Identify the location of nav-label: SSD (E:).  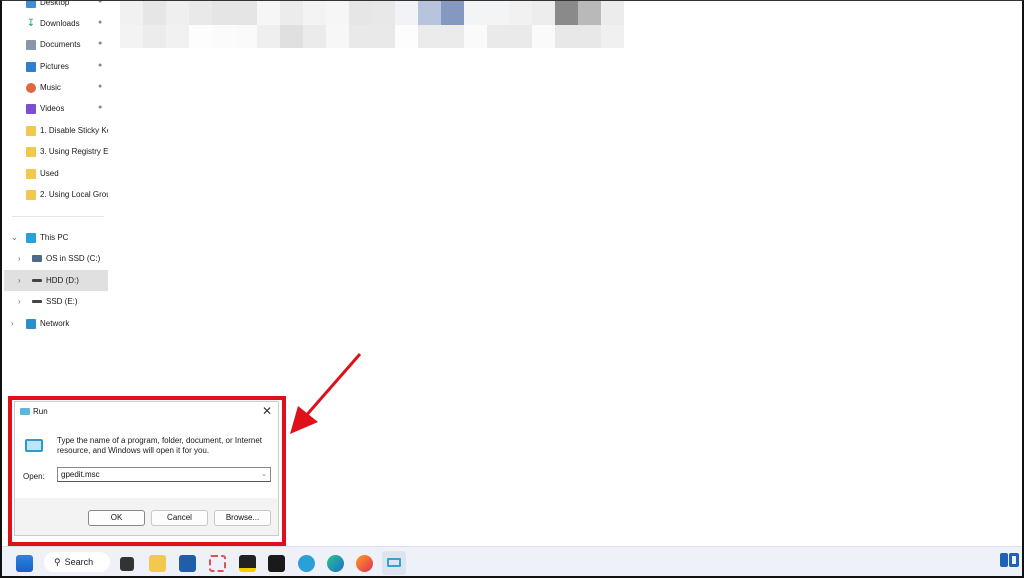
(62, 301).